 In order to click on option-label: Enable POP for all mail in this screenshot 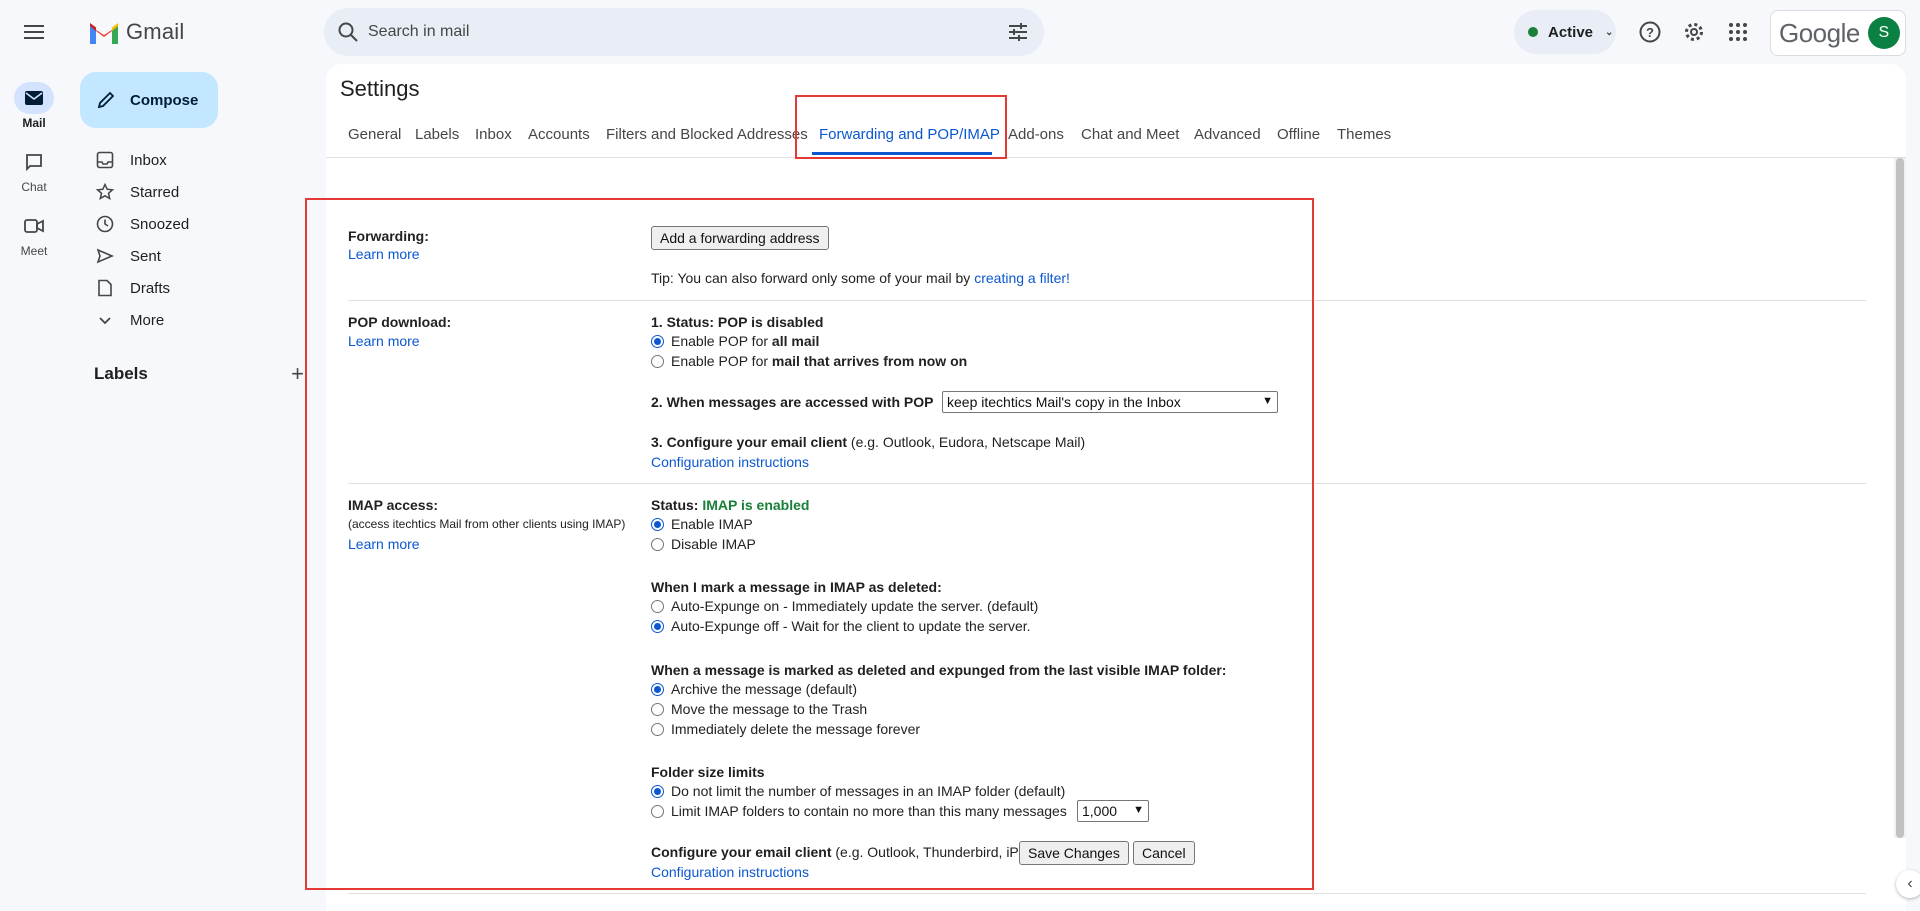, I will do `click(745, 341)`.